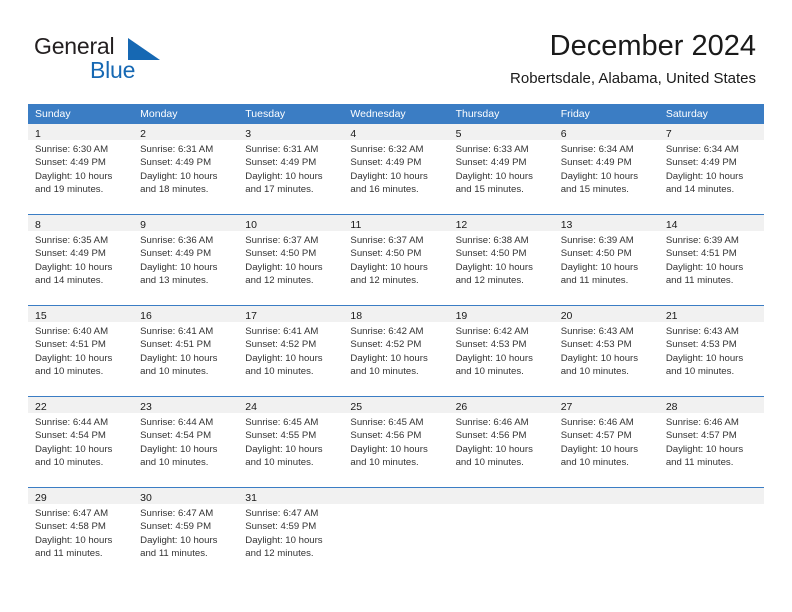 This screenshot has height=612, width=792. What do you see at coordinates (281, 436) in the screenshot?
I see `sunset-text: Sunset: 4:55 PM` at bounding box center [281, 436].